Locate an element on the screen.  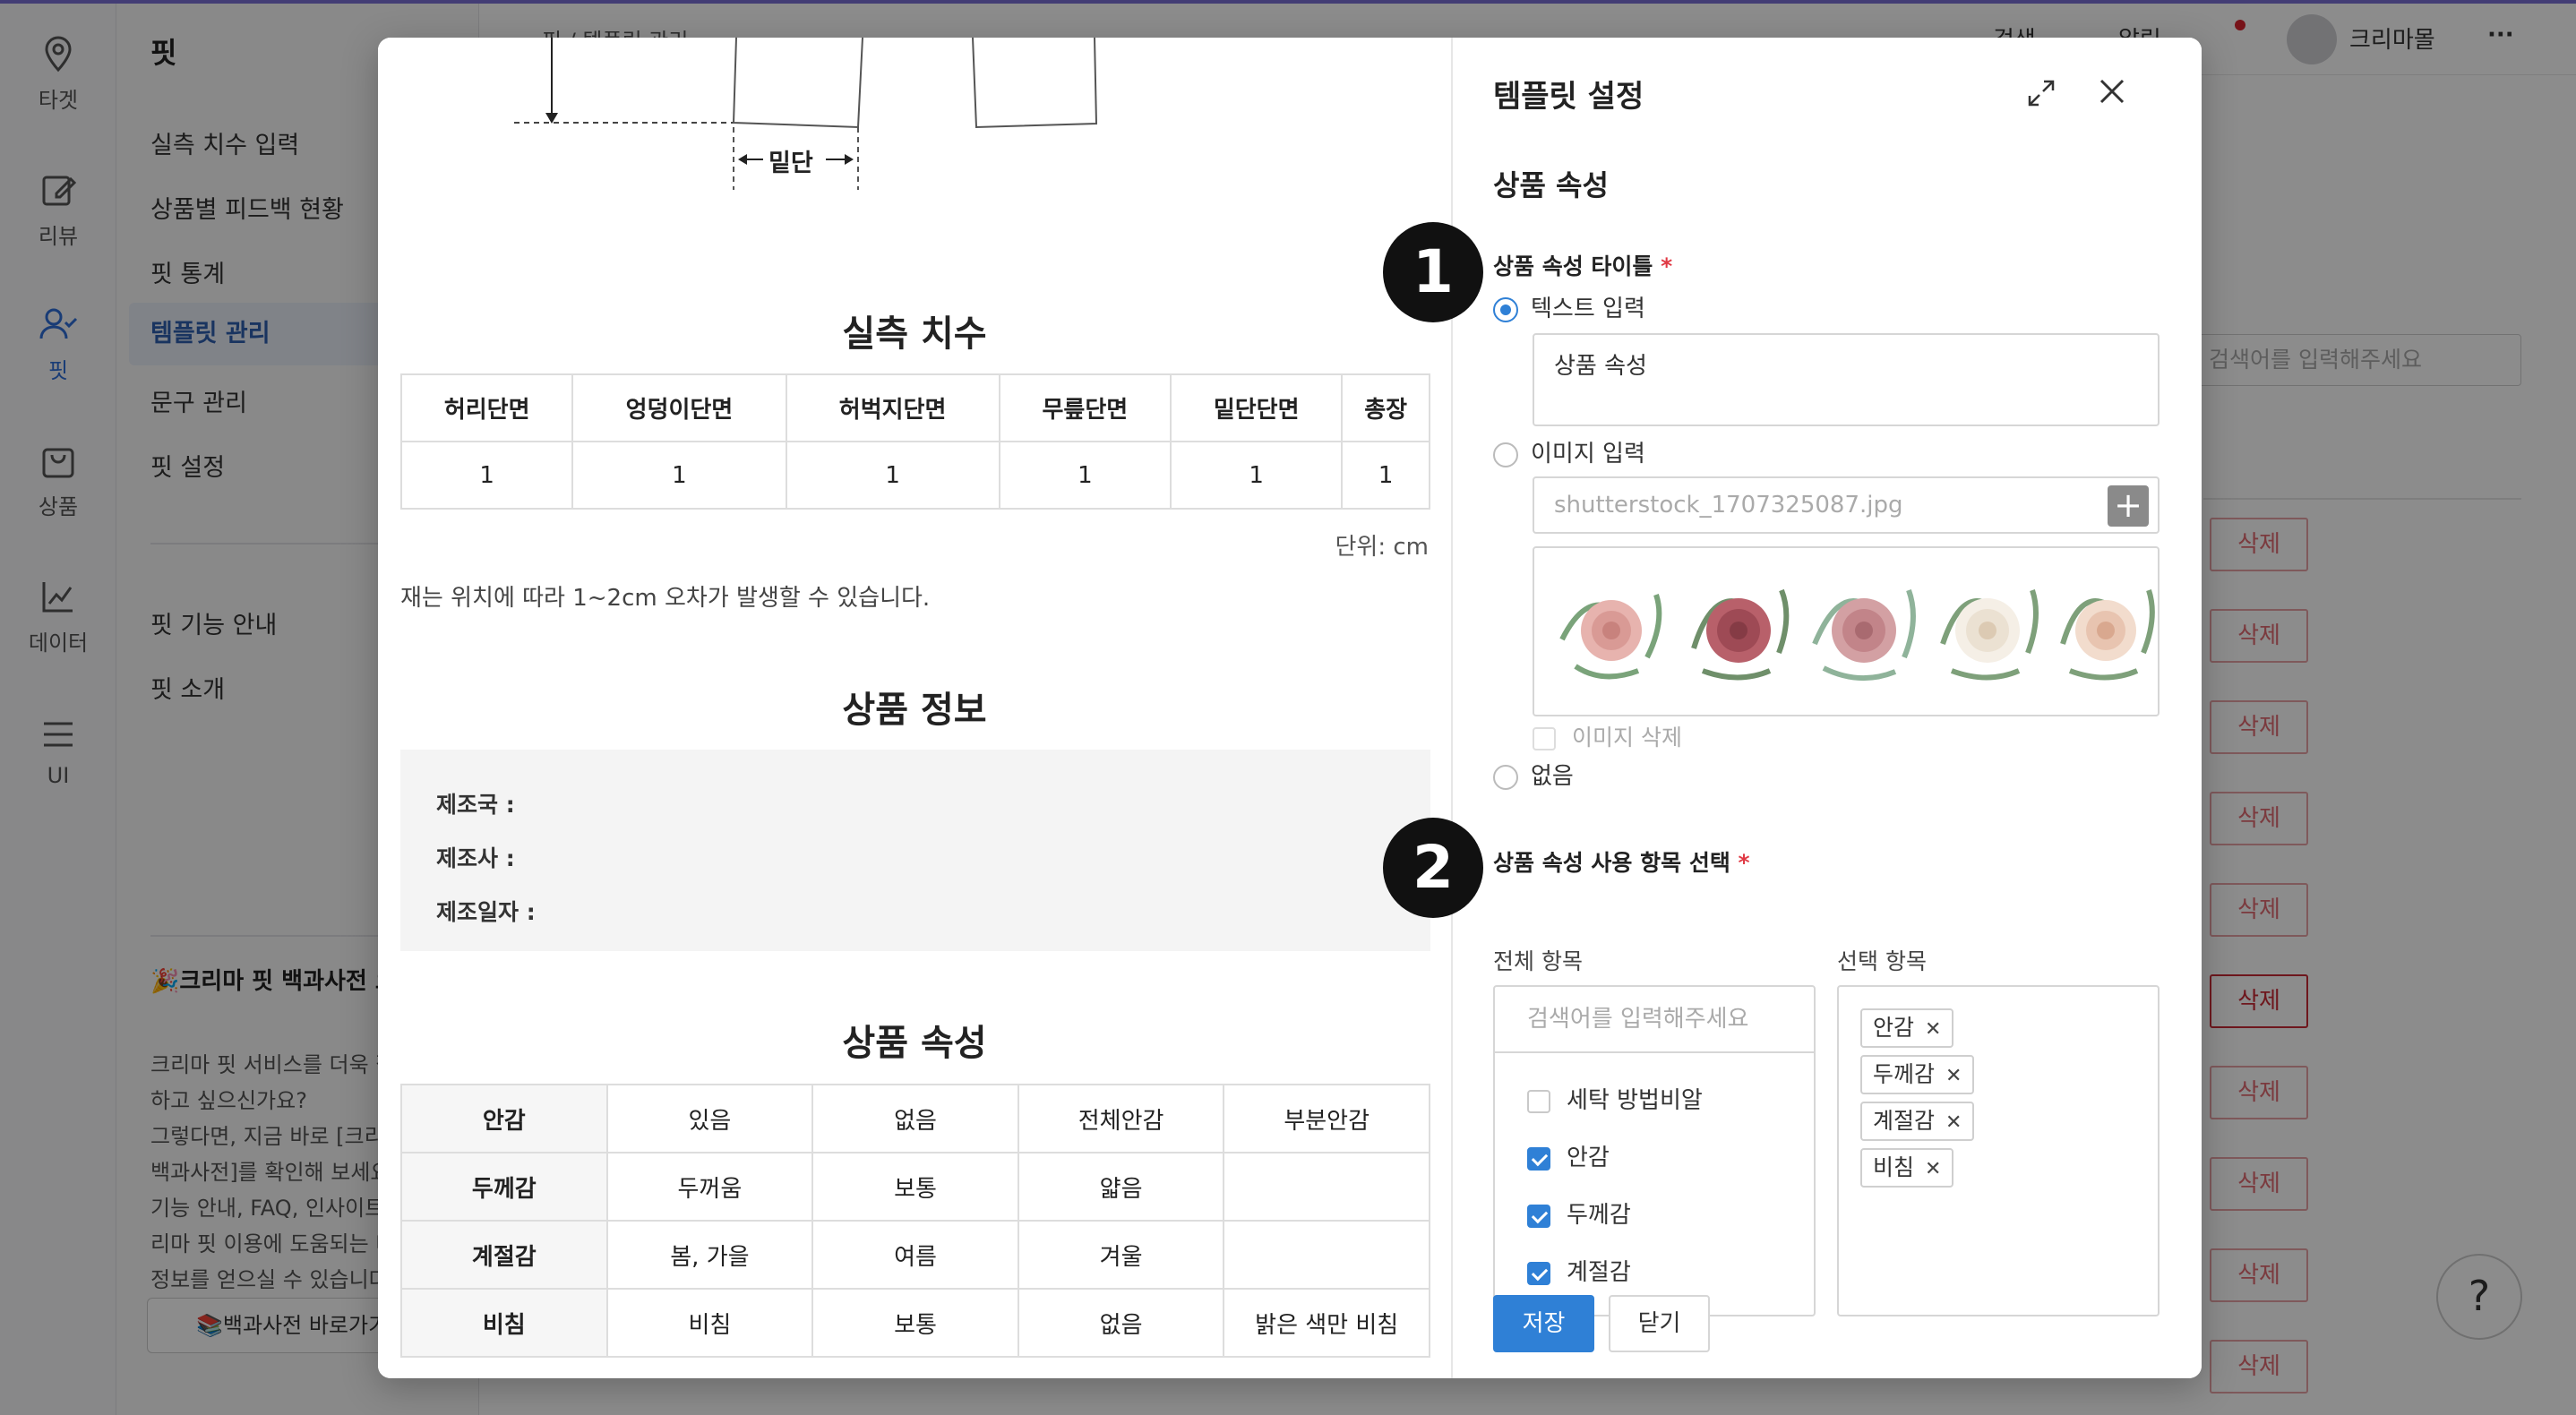
expand-icon is located at coordinates (2041, 93).